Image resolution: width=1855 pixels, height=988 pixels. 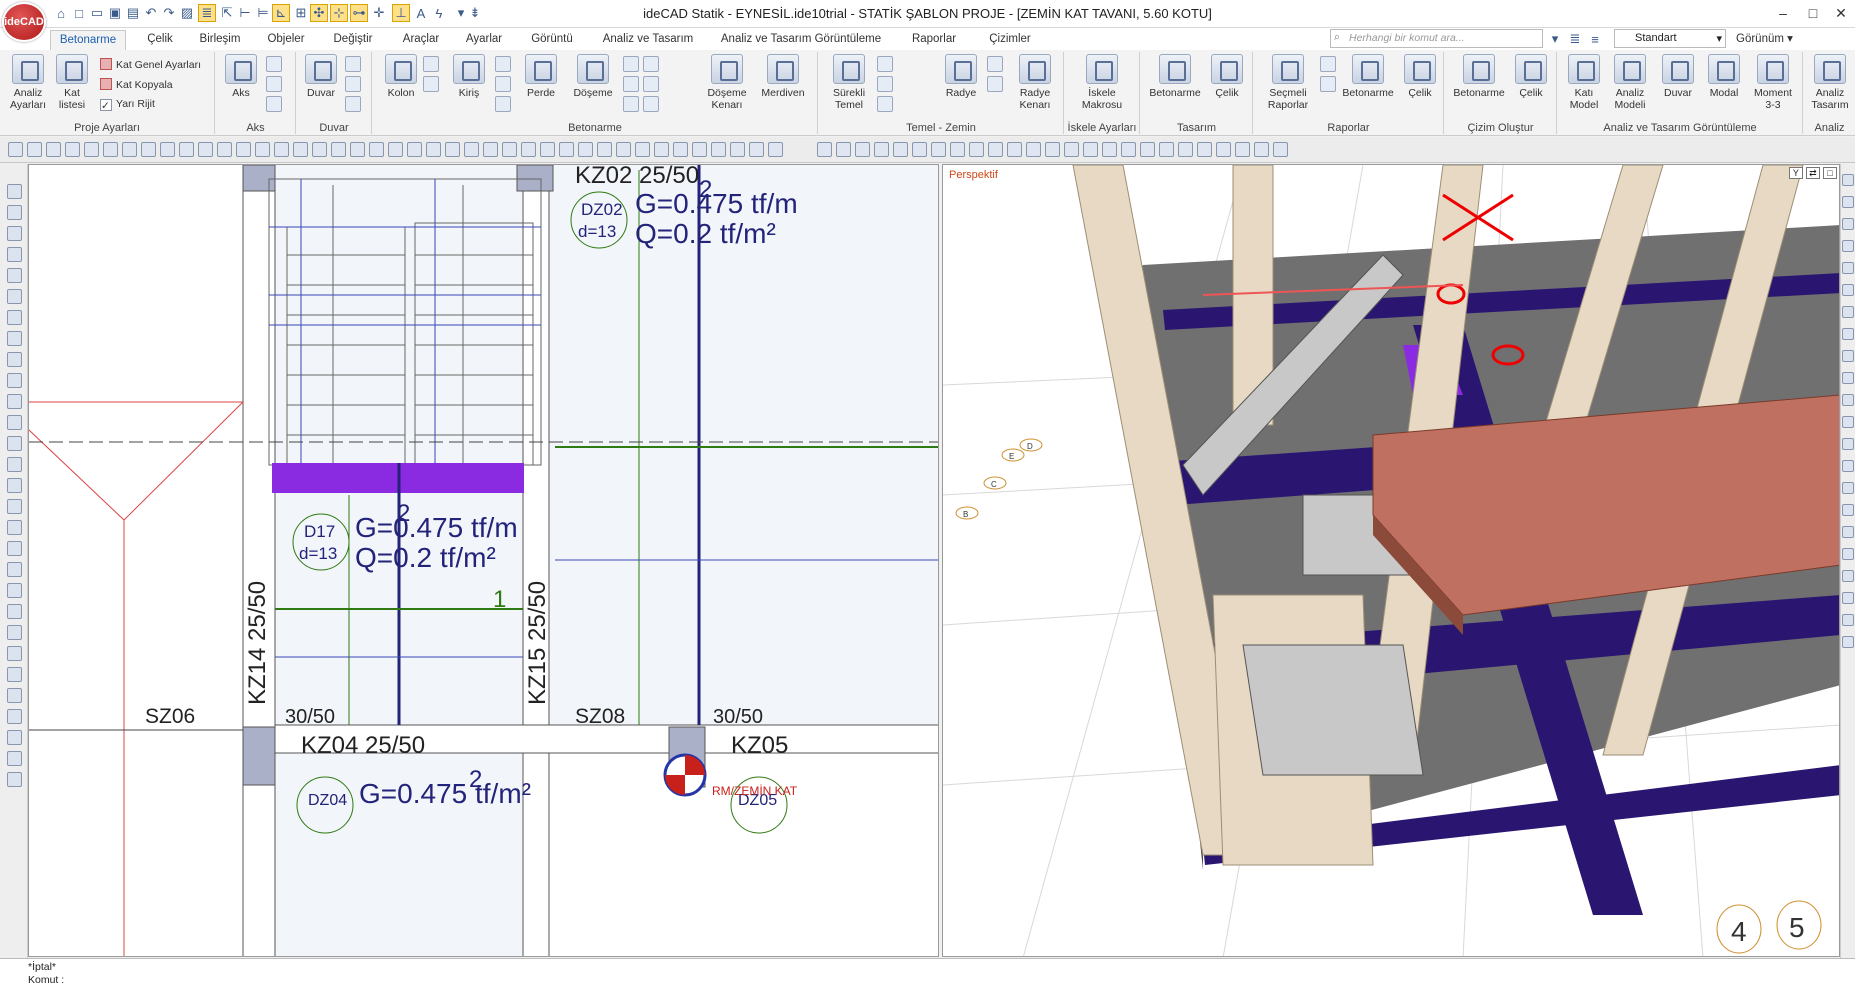 I want to click on measure-icon, so click(x=1071, y=149).